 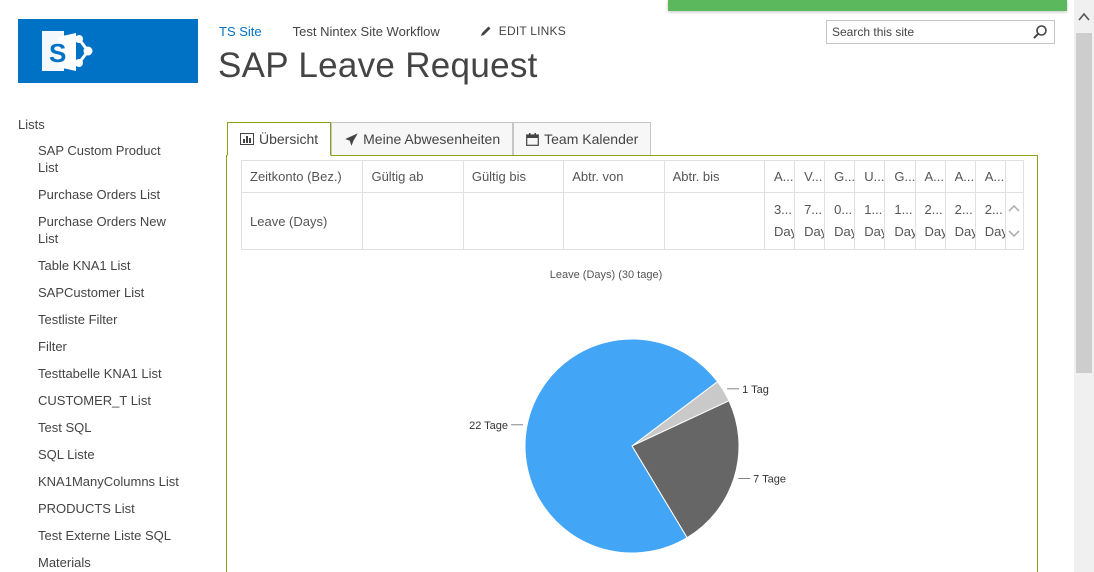 What do you see at coordinates (118, 535) in the screenshot?
I see `nav-item: Test Externe Liste SQL` at bounding box center [118, 535].